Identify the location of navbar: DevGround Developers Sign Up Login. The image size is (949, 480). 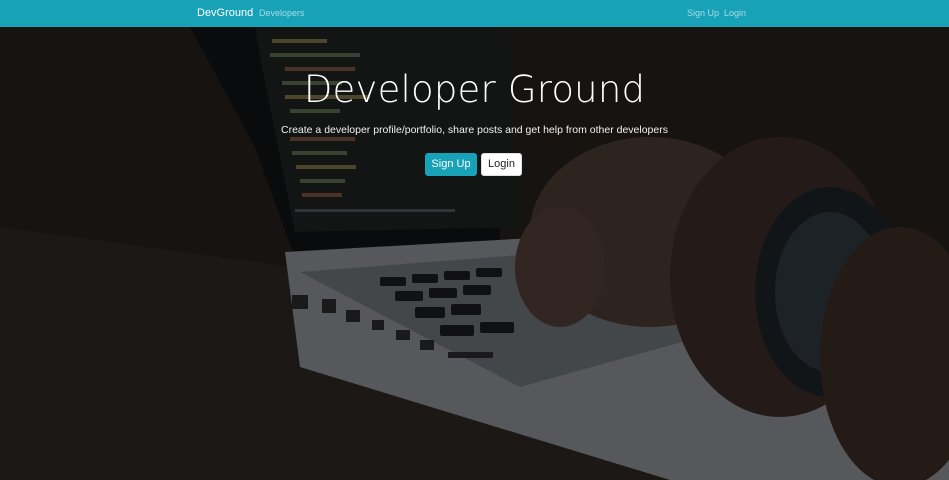
(474, 13).